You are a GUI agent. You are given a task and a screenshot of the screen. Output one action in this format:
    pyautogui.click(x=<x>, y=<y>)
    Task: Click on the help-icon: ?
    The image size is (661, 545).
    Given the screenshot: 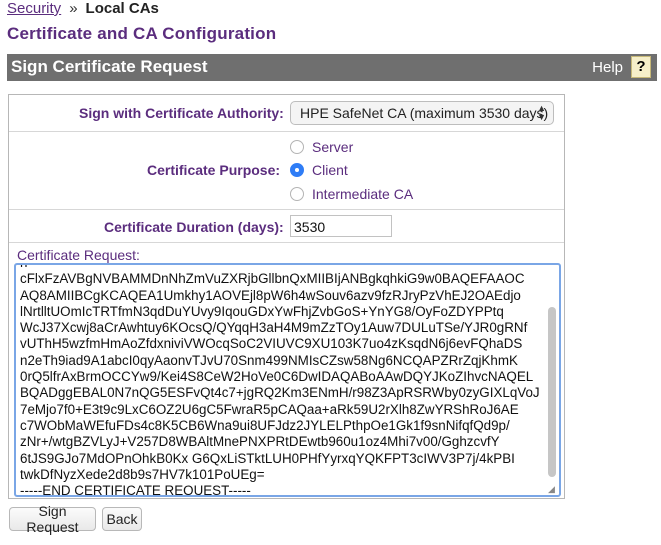 What is the action you would take?
    pyautogui.click(x=641, y=67)
    